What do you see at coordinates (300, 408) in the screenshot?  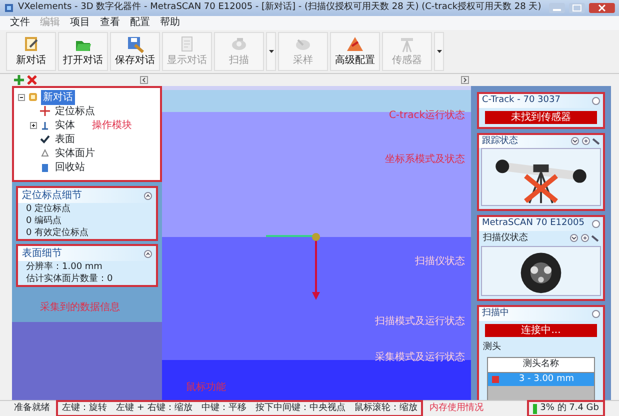 I see `hint-text: 按下中间键：中央视点` at bounding box center [300, 408].